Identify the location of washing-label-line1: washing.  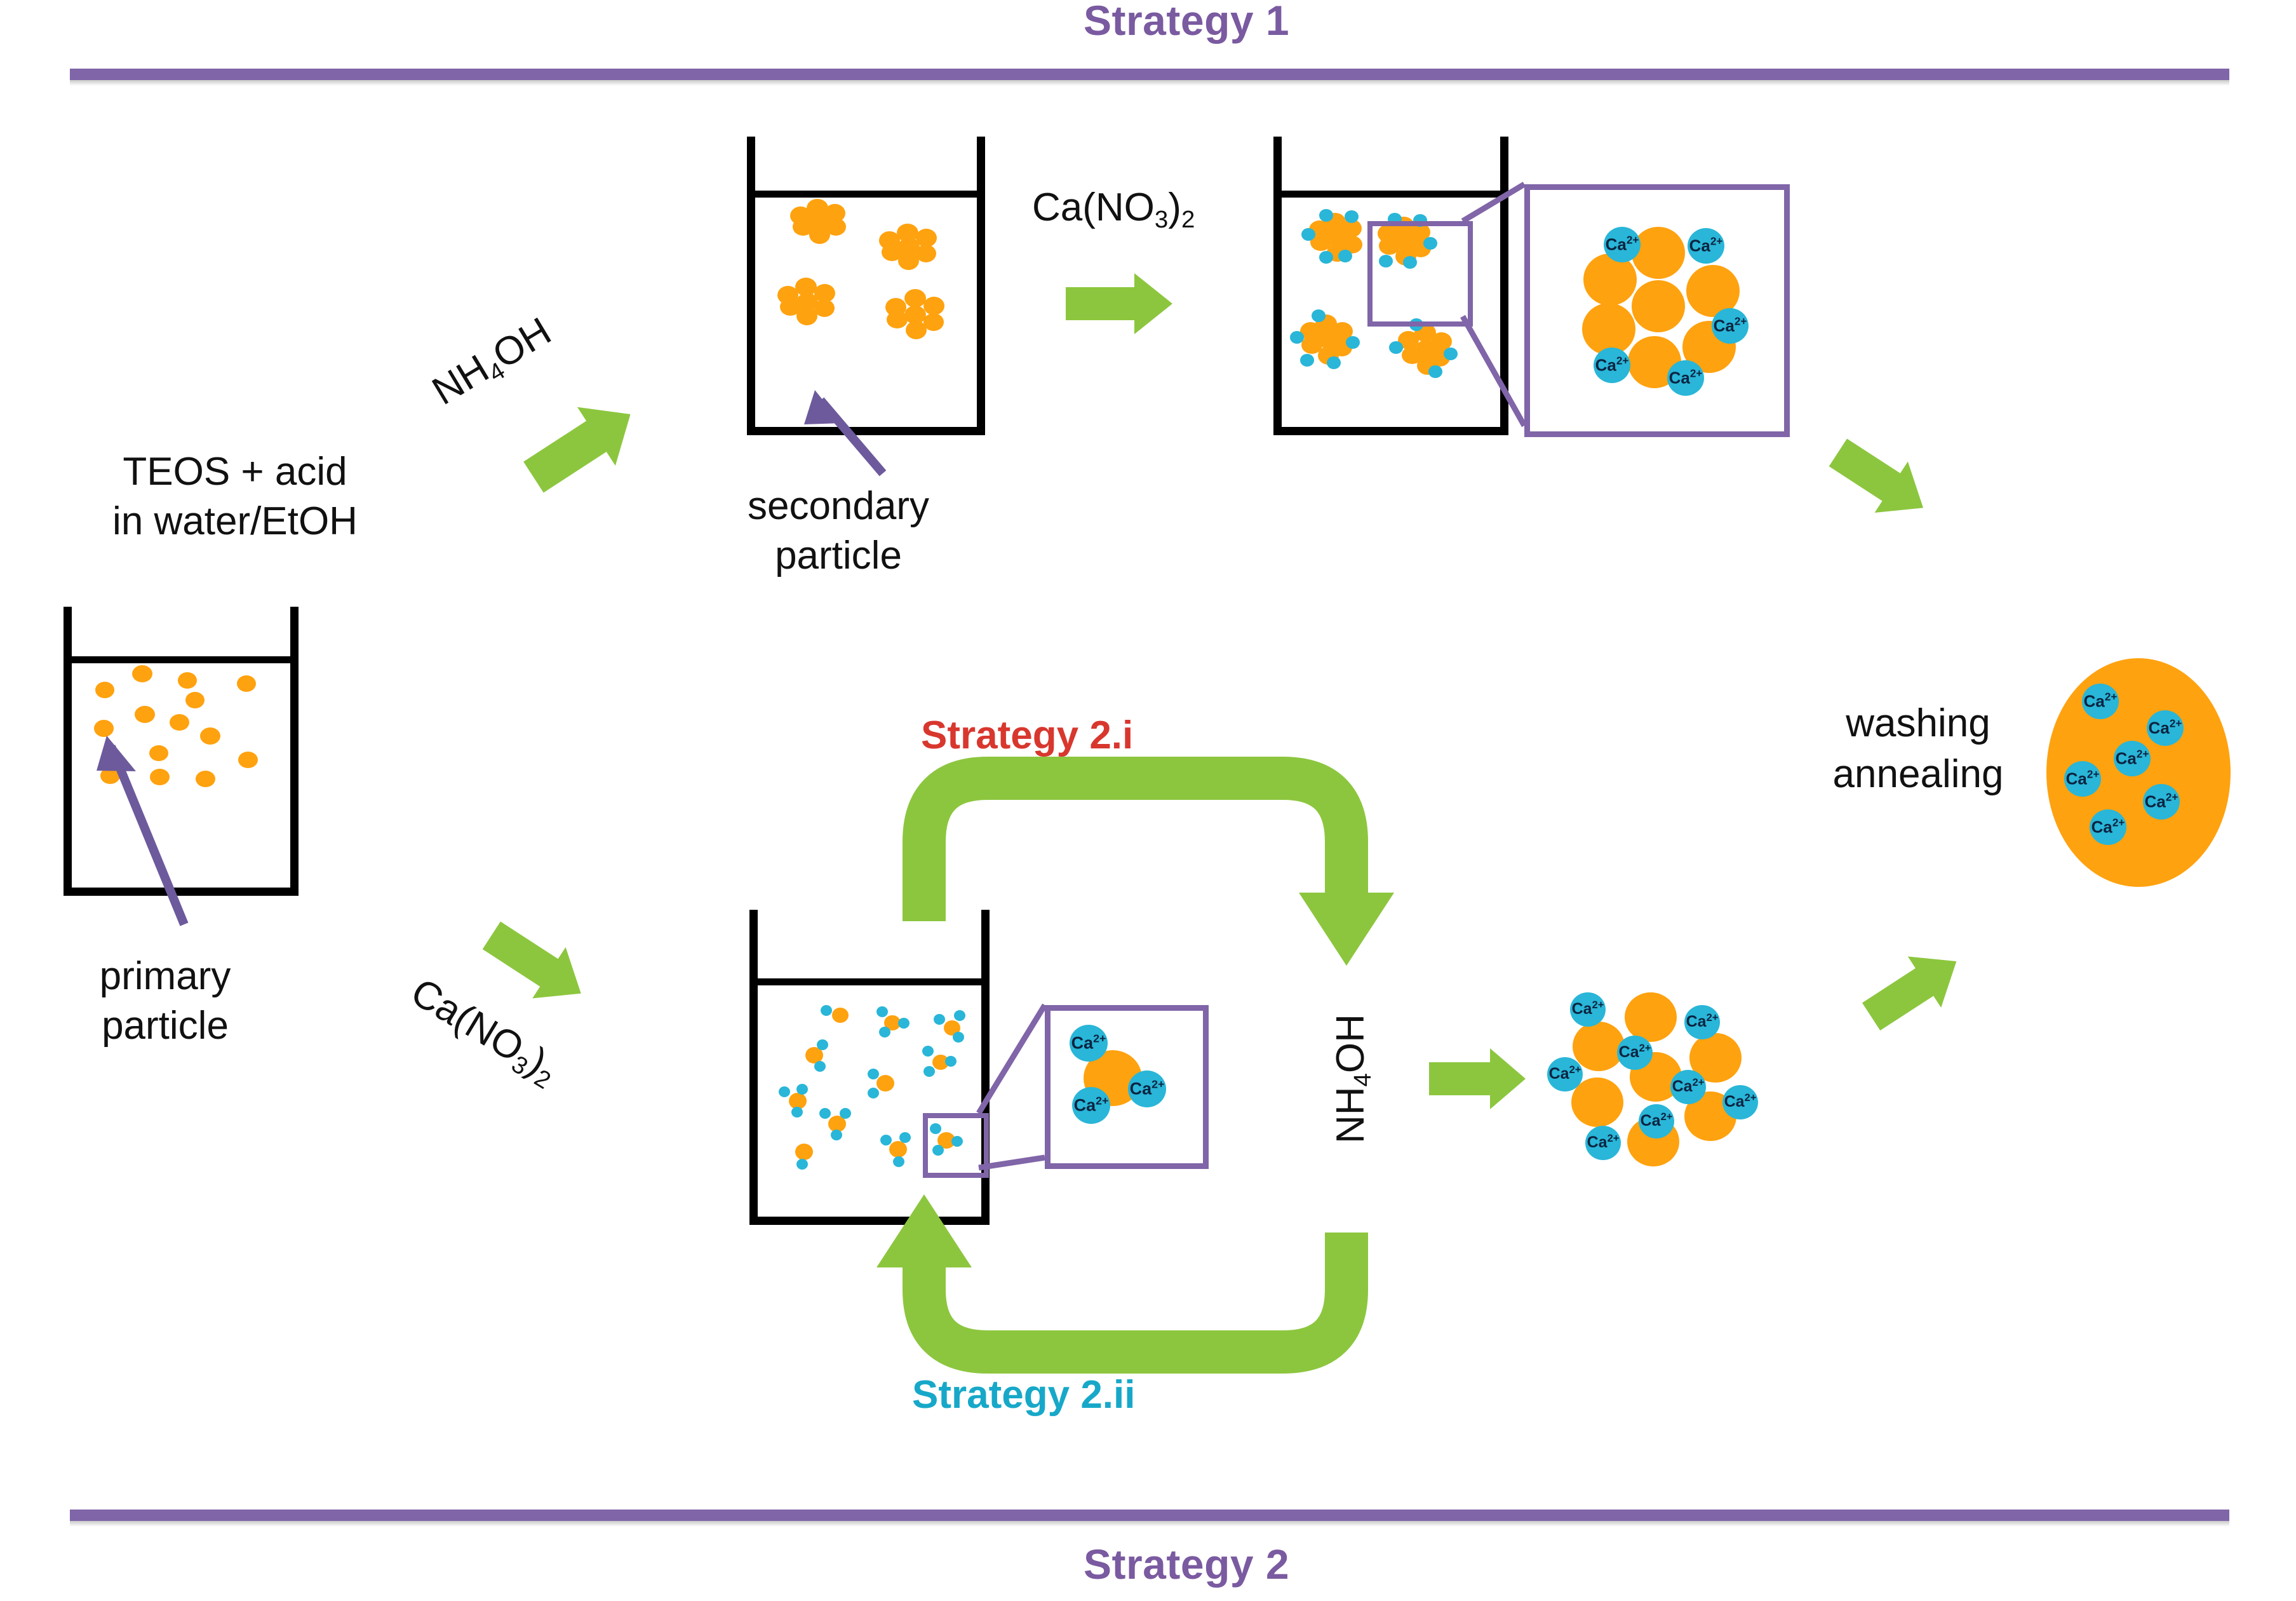
(1919, 723).